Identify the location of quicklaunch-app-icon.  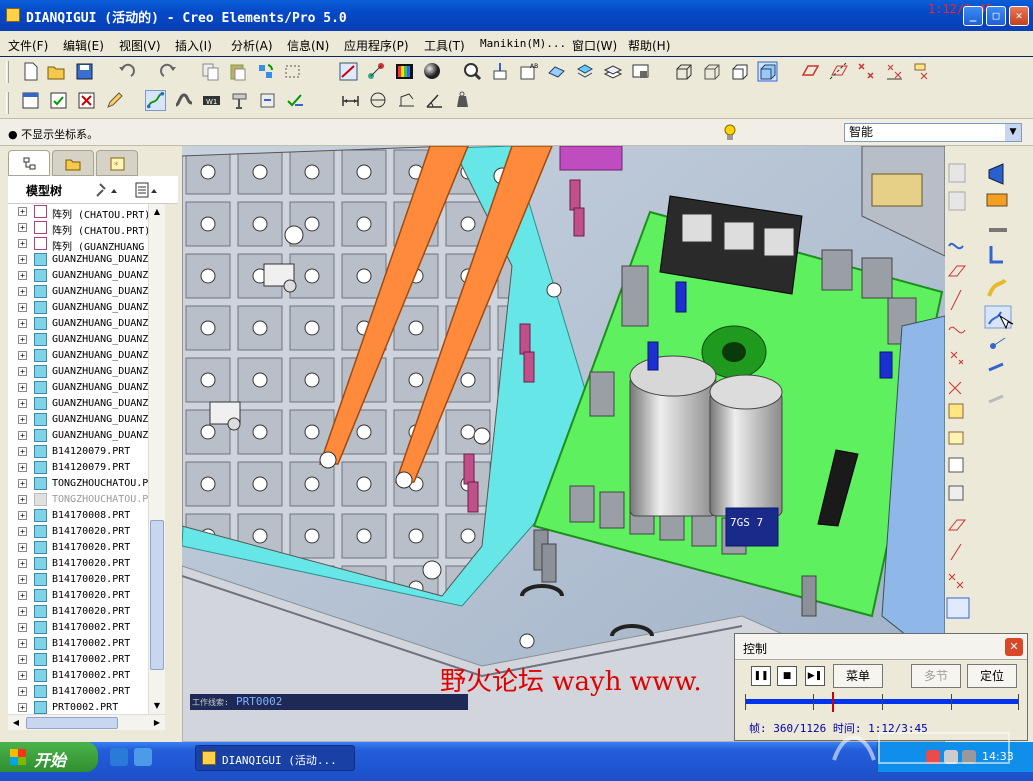
(143, 757).